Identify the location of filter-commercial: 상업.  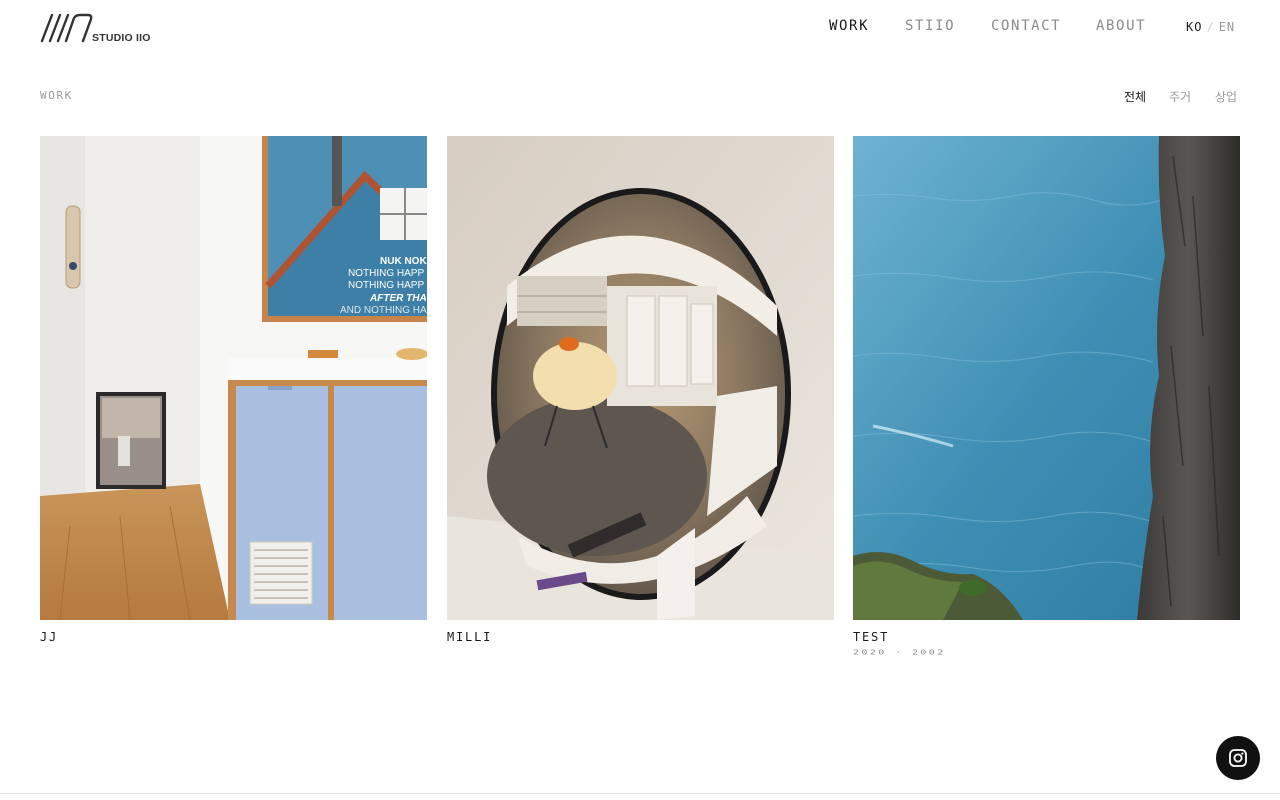
(1226, 96).